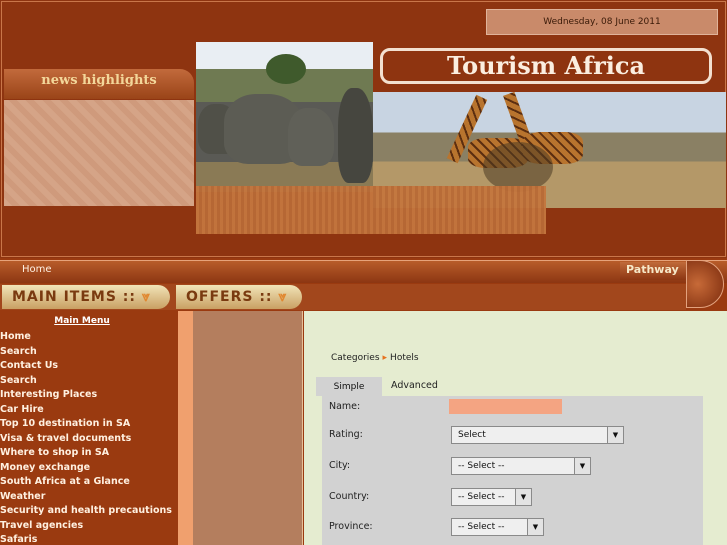  Describe the element at coordinates (65, 481) in the screenshot. I see `menu-item-south-africa-at-a-glance: South Africa at a Glance` at that location.